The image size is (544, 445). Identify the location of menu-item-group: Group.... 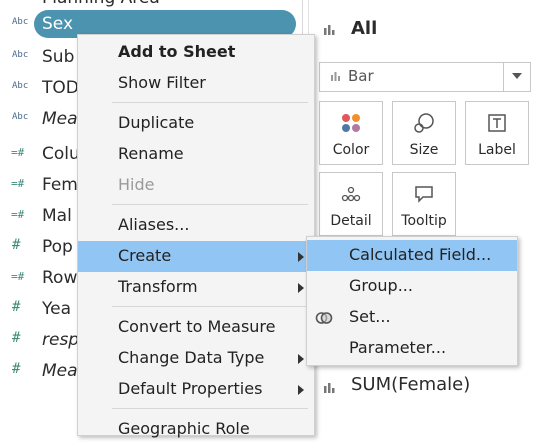
(412, 286).